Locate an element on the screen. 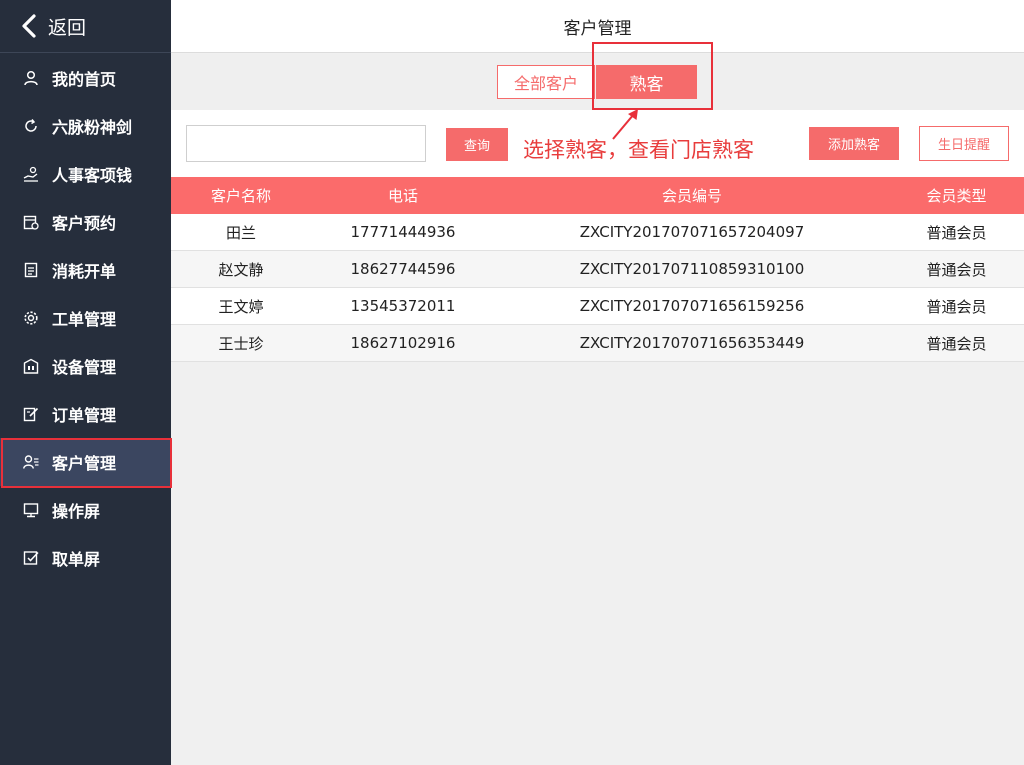 The image size is (1024, 765). back-label: 返回 is located at coordinates (67, 27).